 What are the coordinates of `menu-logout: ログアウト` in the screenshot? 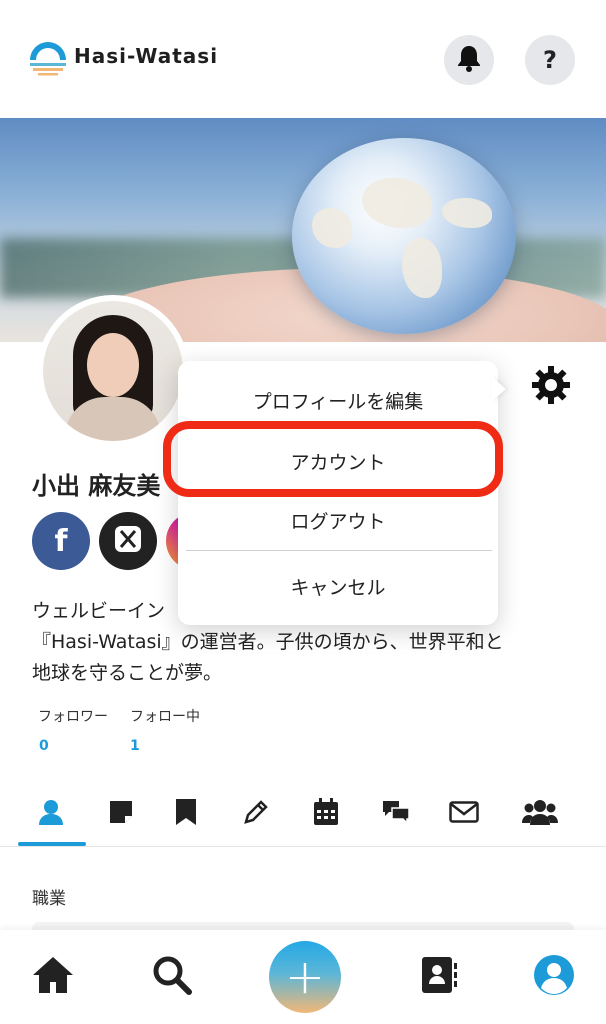 It's located at (338, 520).